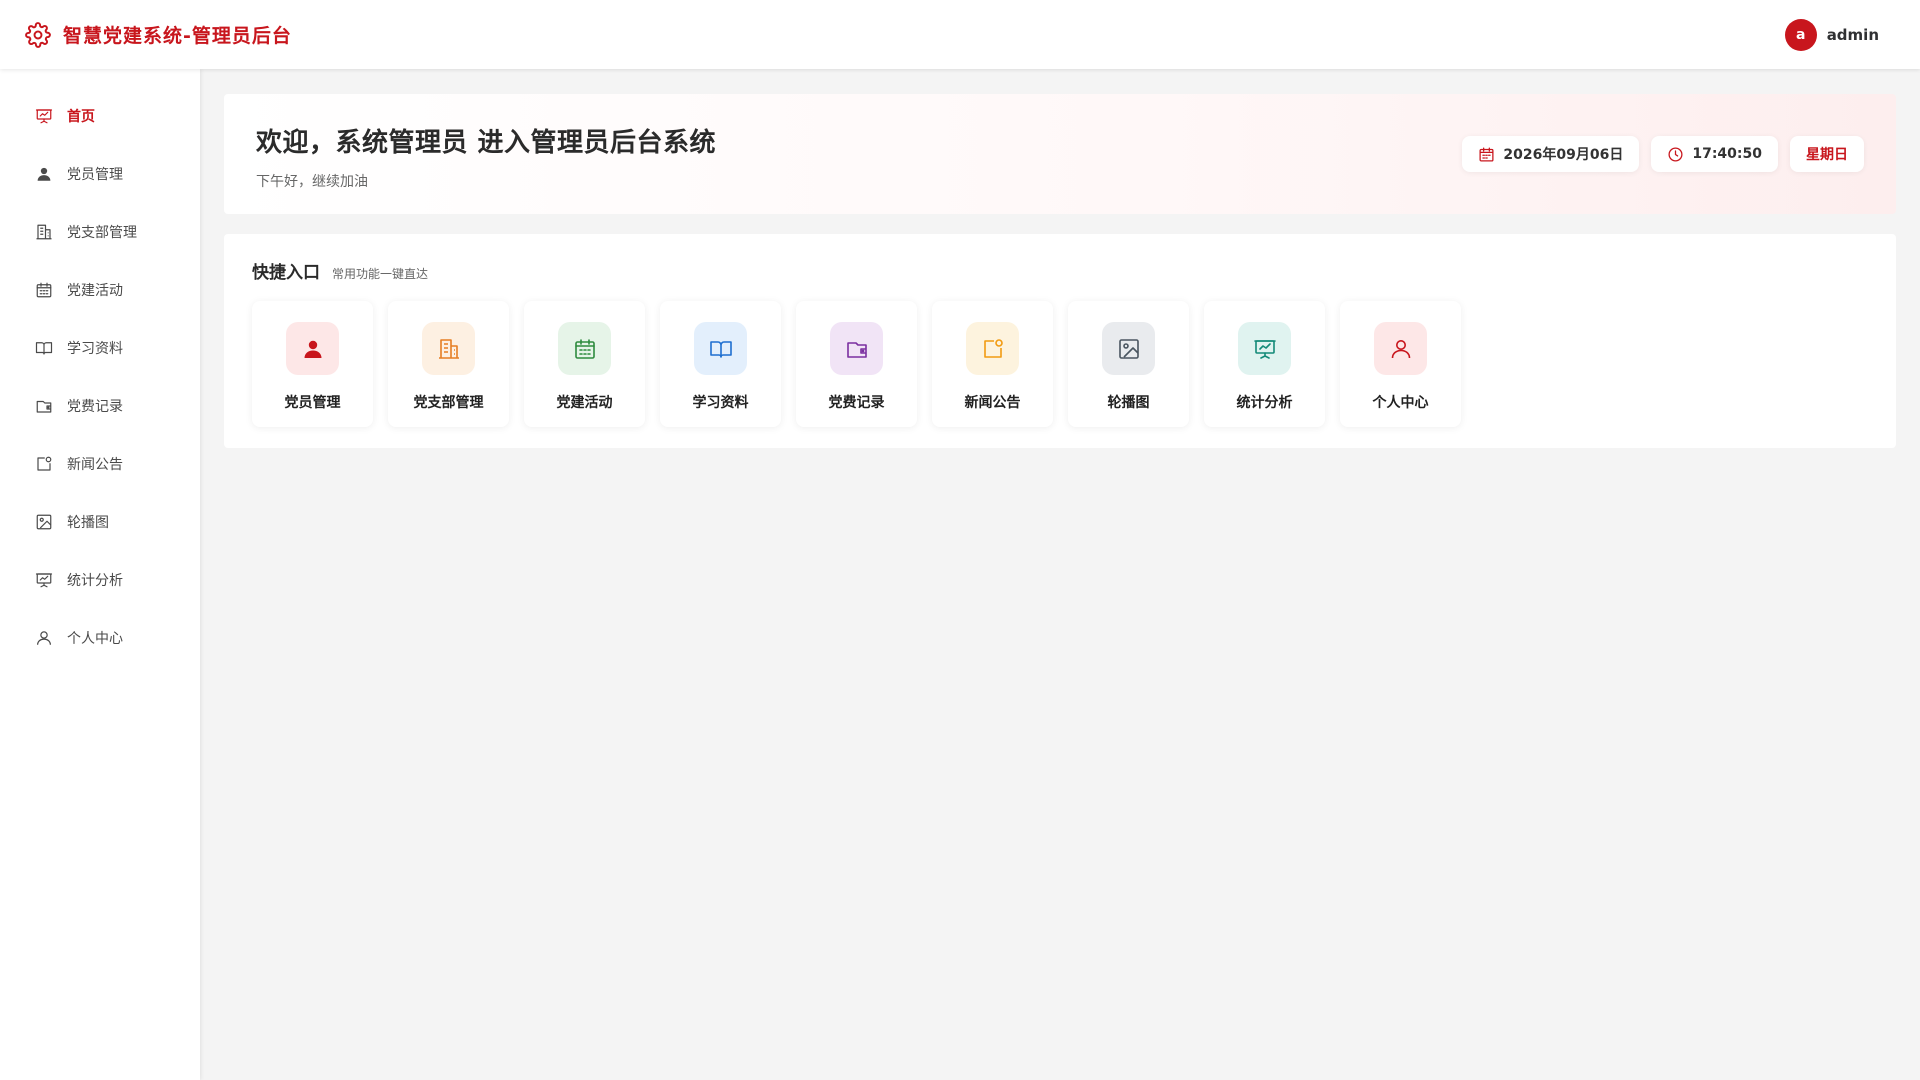 Image resolution: width=1920 pixels, height=1080 pixels. Describe the element at coordinates (286, 273) in the screenshot. I see `quick-access-title: 快捷入口` at that location.